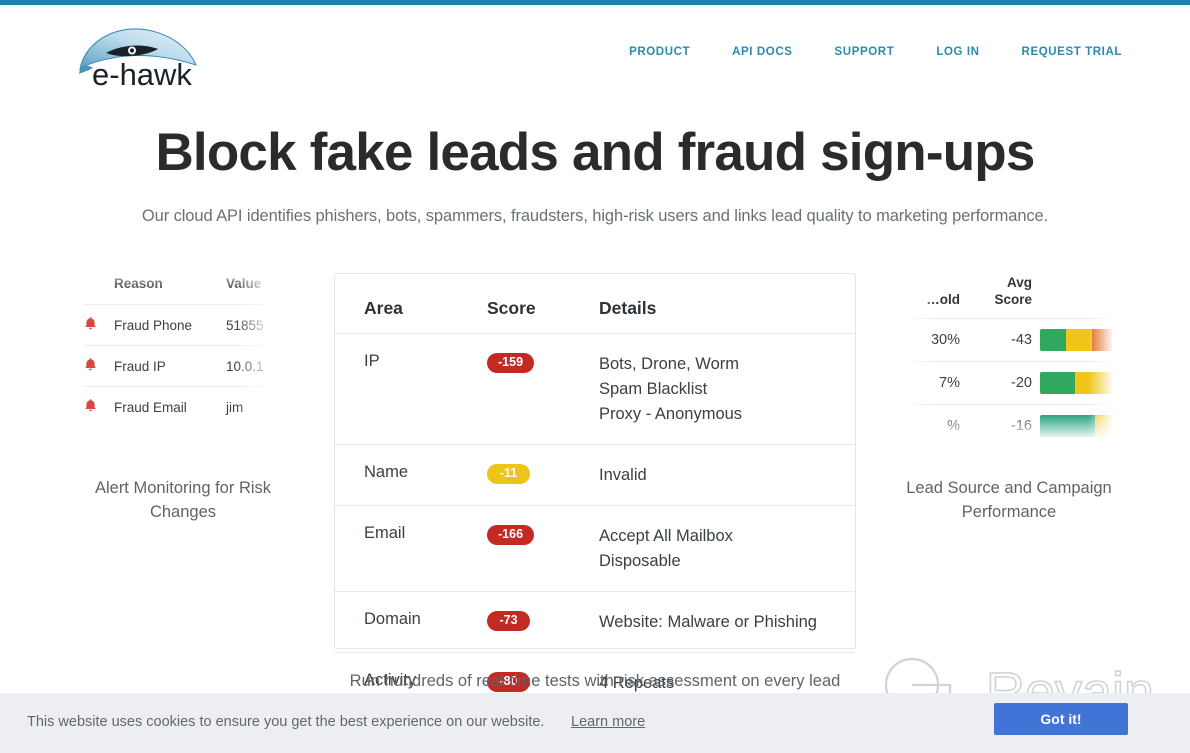 The image size is (1190, 753). What do you see at coordinates (542, 304) in the screenshot?
I see `risk-col-score: Score` at bounding box center [542, 304].